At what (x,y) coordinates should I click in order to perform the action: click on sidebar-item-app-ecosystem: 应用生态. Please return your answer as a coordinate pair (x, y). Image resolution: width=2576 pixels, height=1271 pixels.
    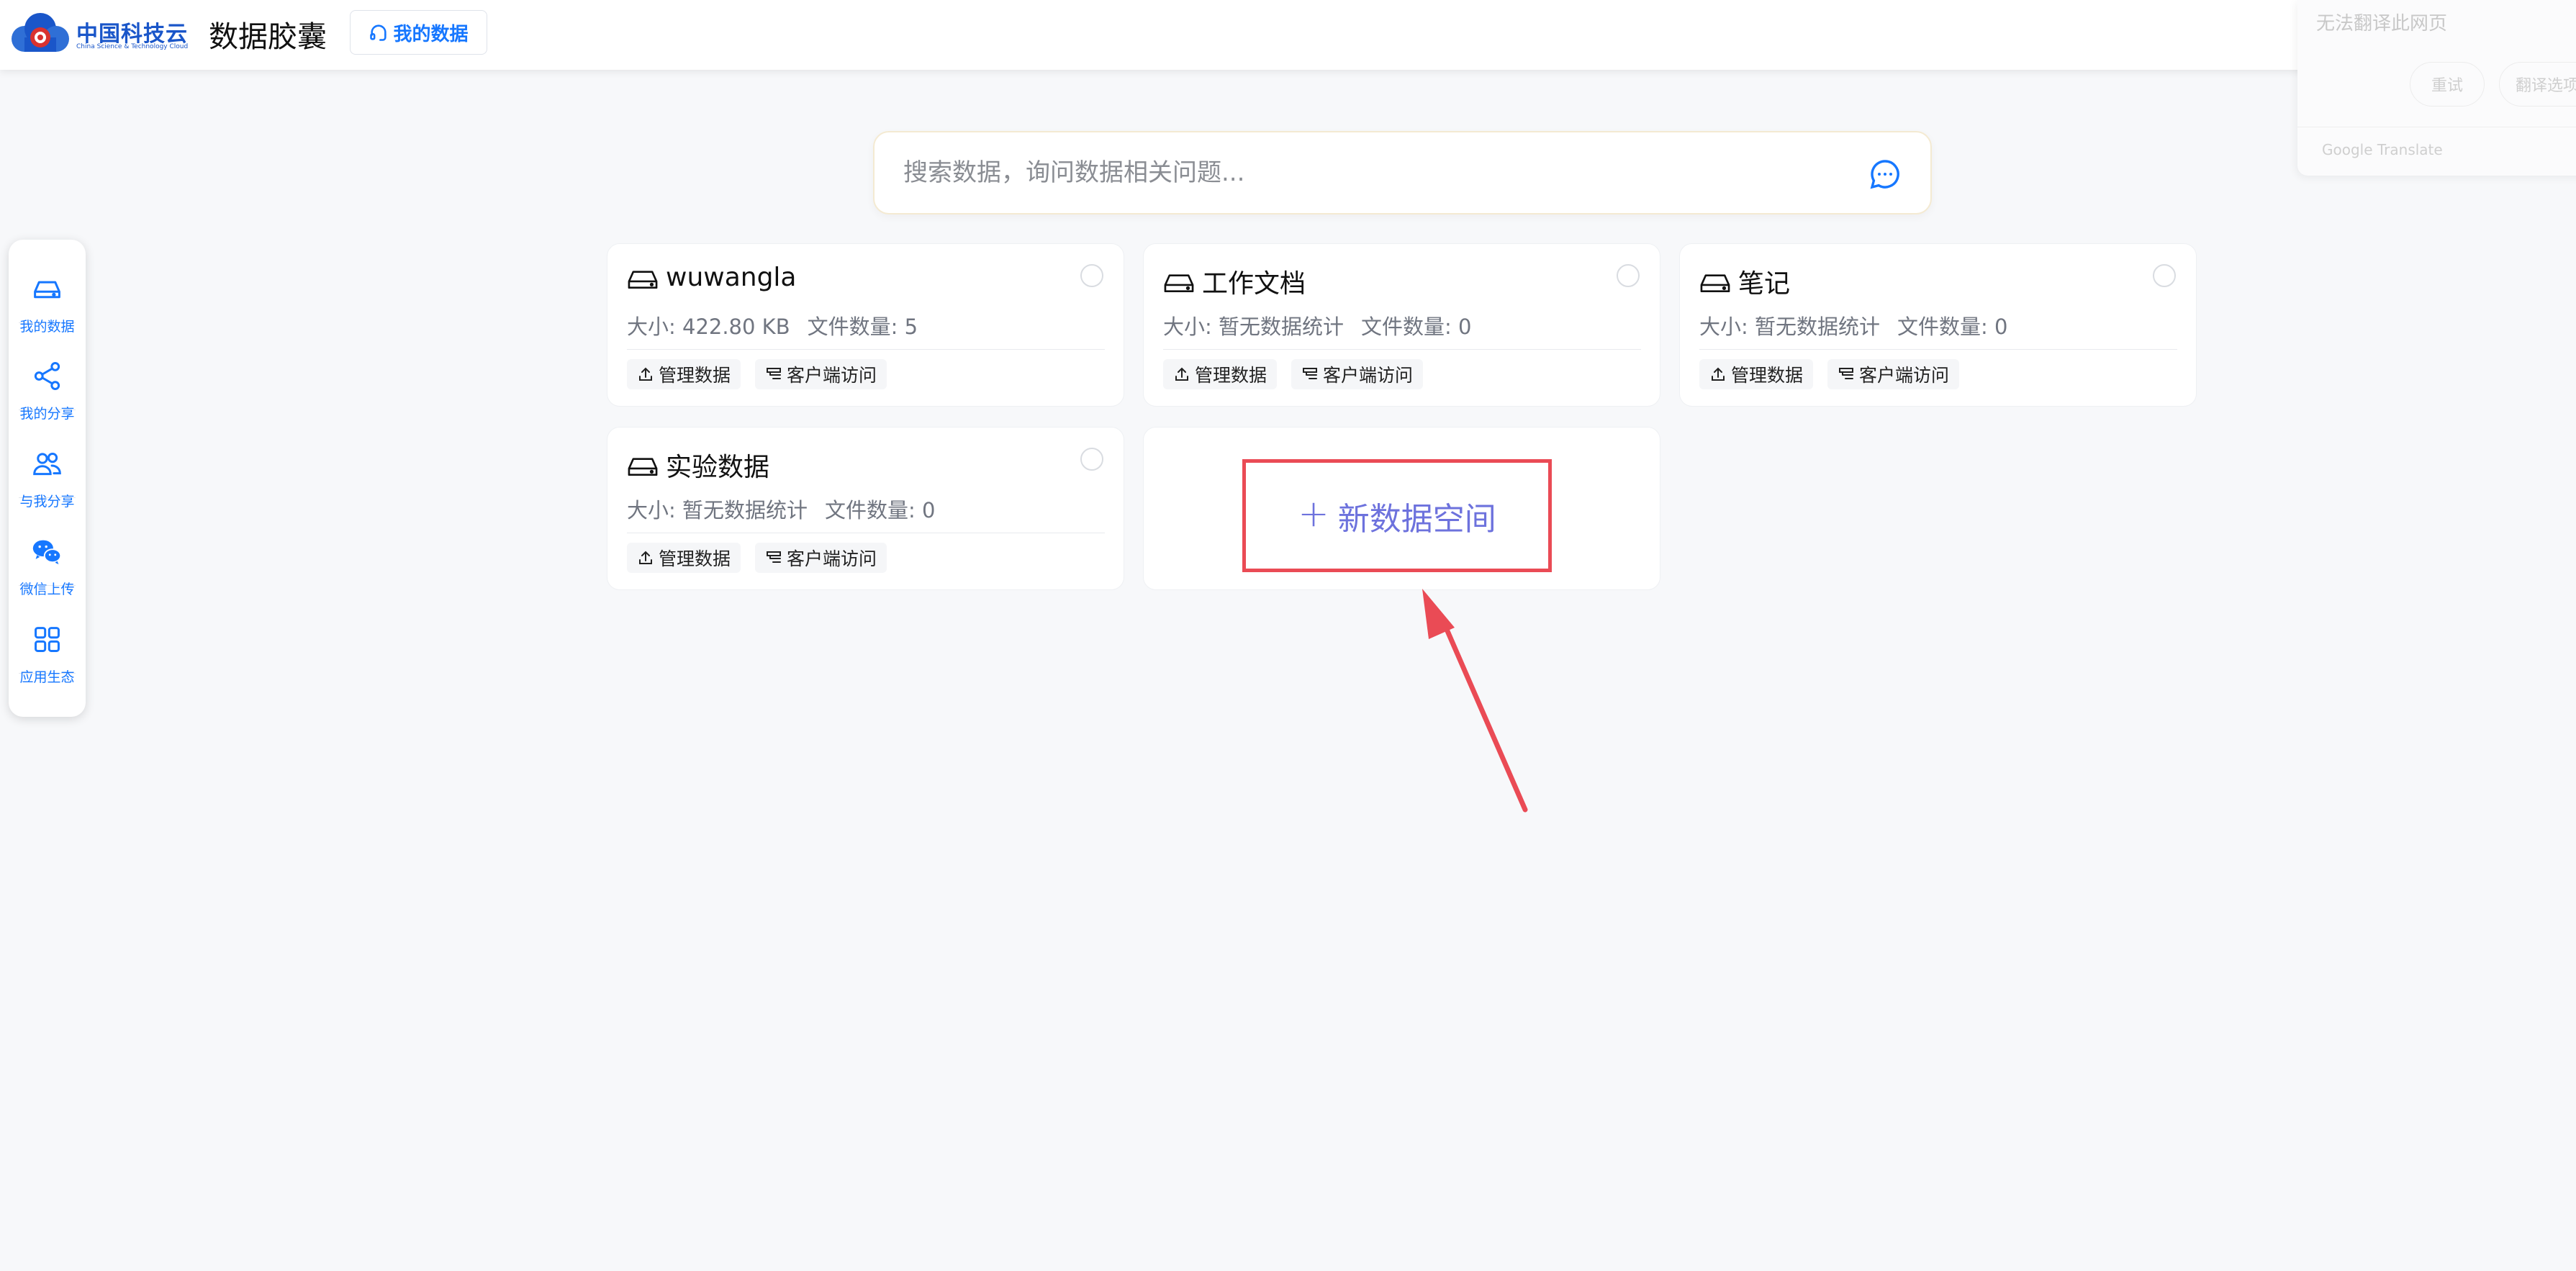
    Looking at the image, I should click on (47, 637).